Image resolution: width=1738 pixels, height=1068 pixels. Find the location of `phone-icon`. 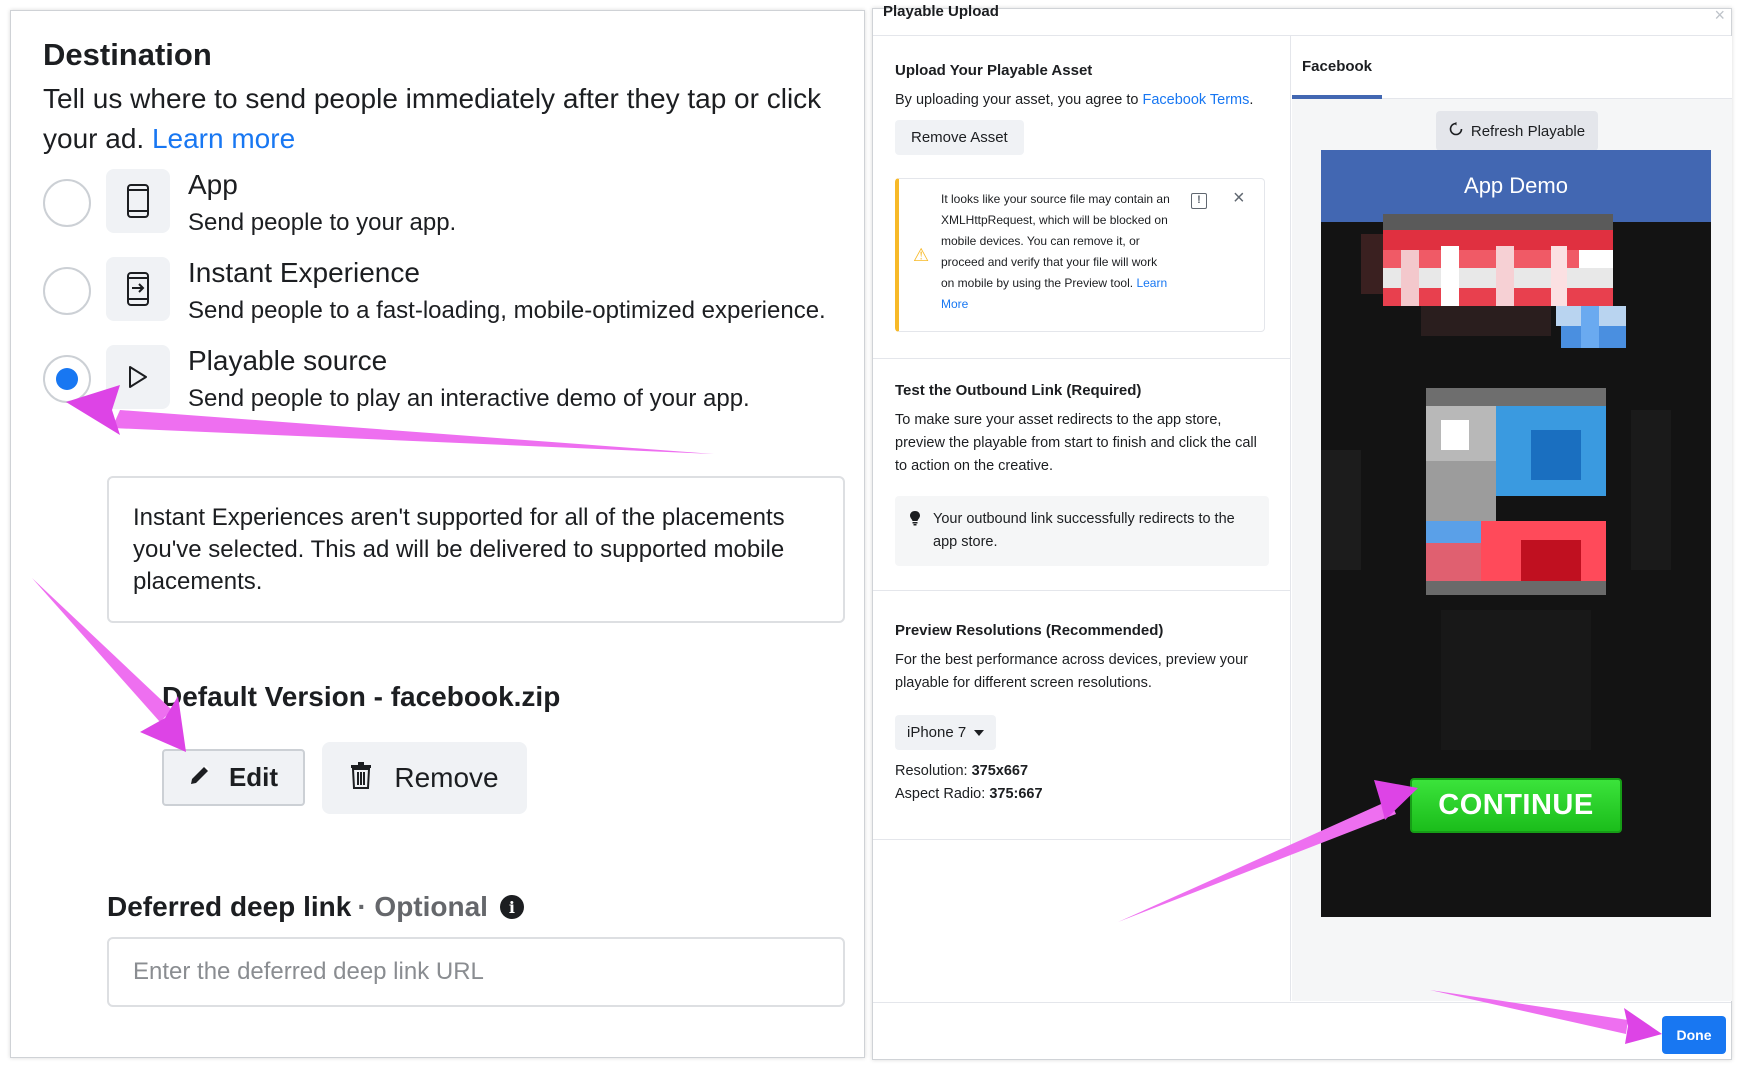

phone-icon is located at coordinates (138, 201).